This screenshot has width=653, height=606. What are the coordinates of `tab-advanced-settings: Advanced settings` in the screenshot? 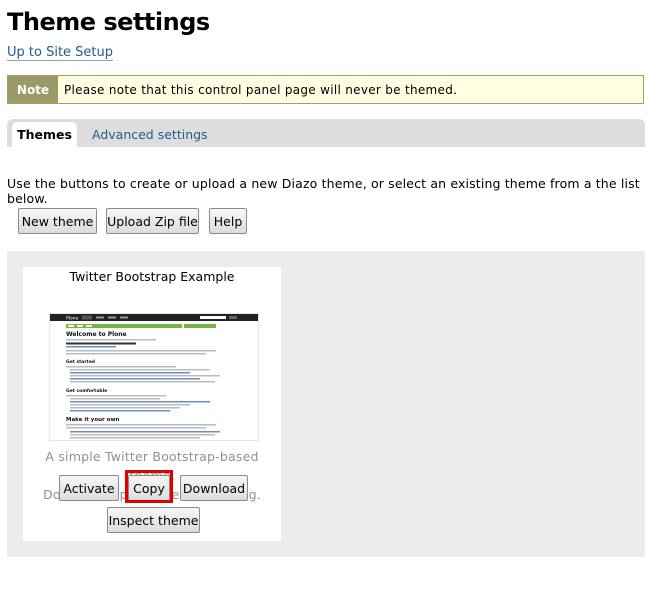 It's located at (150, 134).